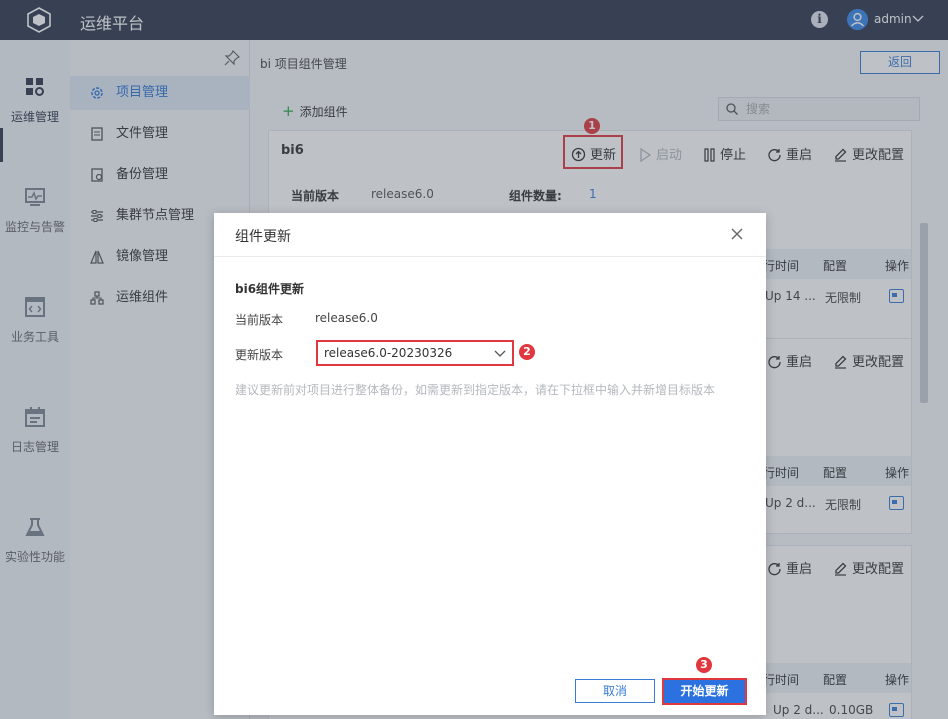 The image size is (948, 719). I want to click on version-select: release6.0-20230326, so click(415, 353).